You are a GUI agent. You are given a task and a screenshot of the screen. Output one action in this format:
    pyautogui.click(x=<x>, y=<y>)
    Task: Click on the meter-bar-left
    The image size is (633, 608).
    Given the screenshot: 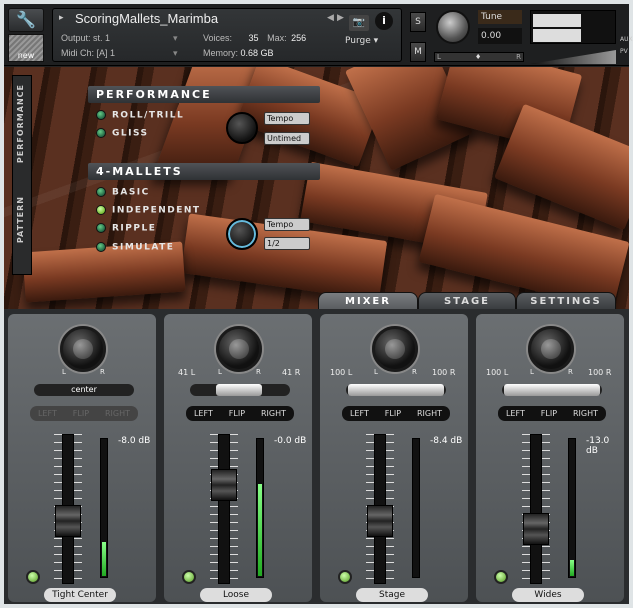 What is the action you would take?
    pyautogui.click(x=557, y=20)
    